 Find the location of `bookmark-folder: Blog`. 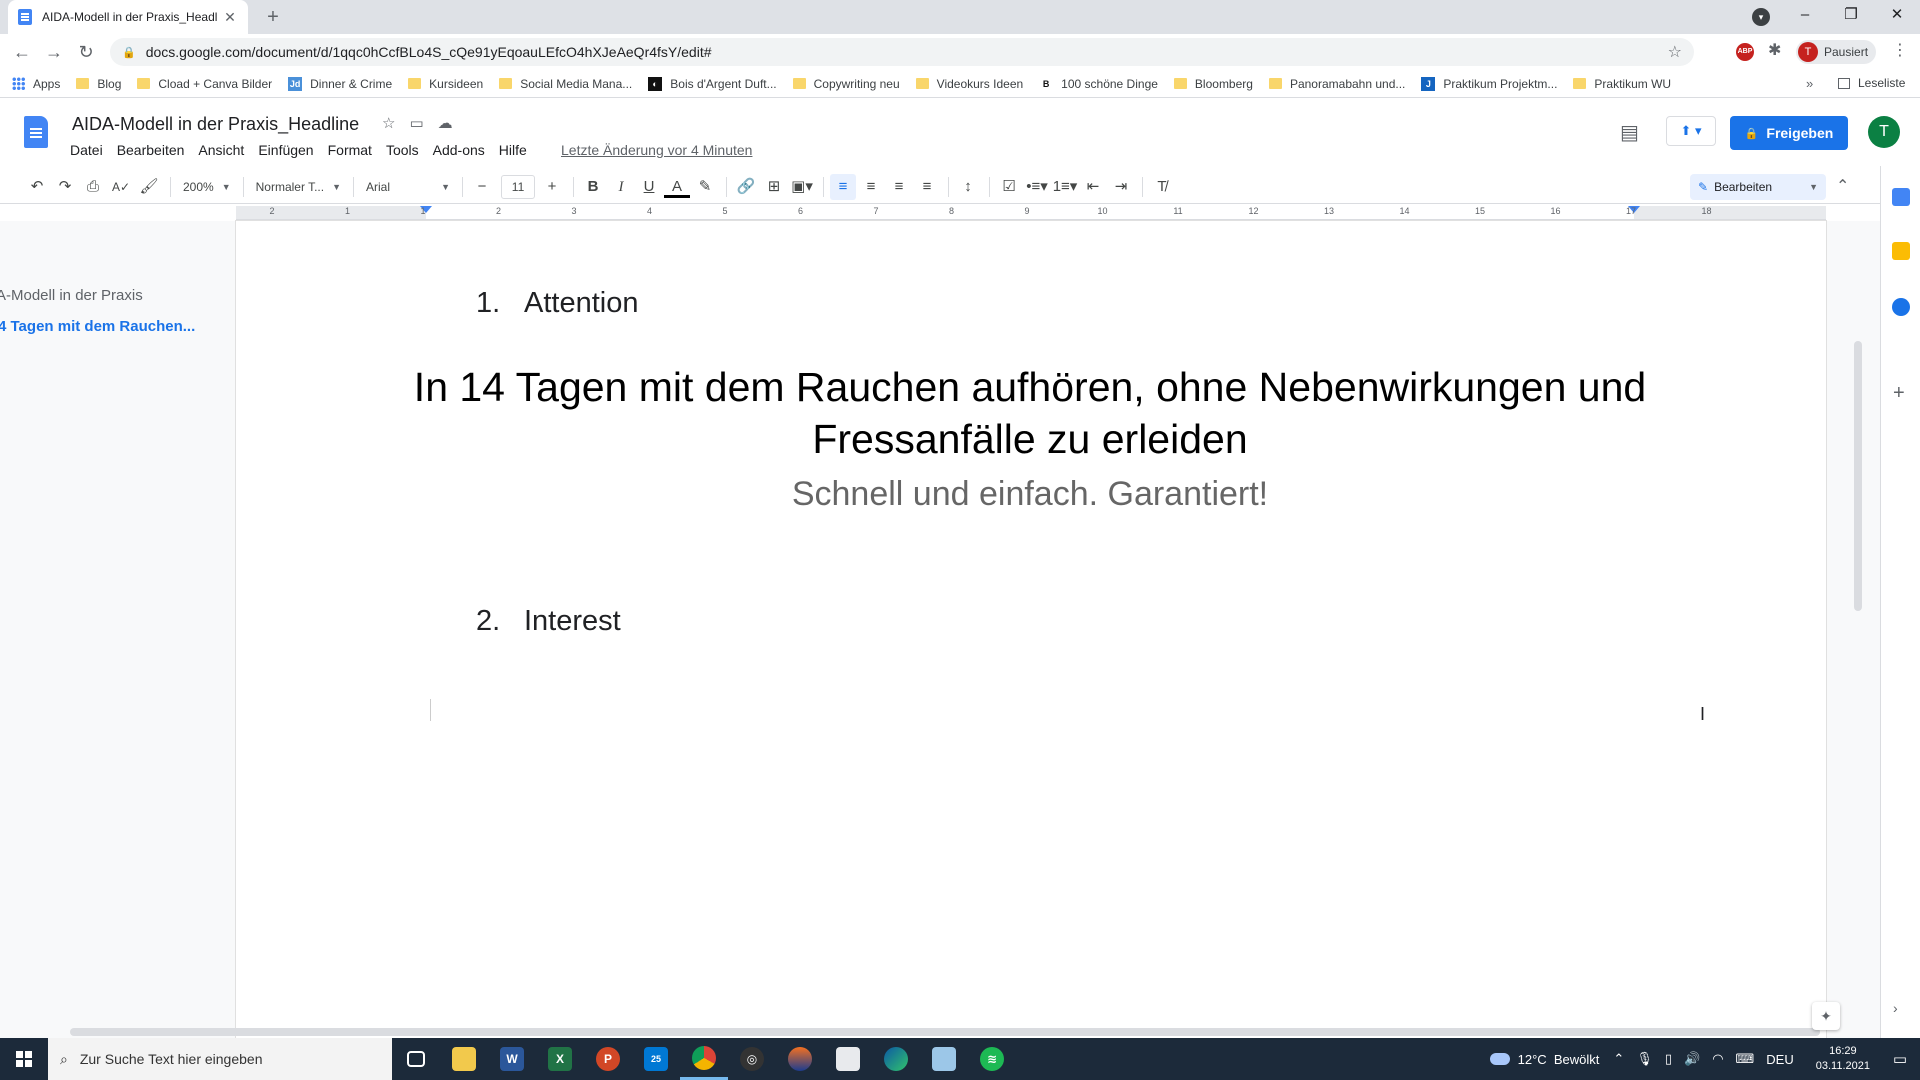

bookmark-folder: Blog is located at coordinates (98, 84).